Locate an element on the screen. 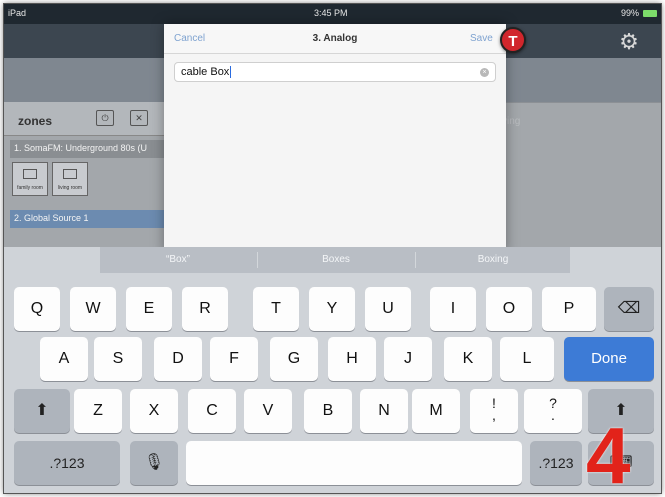  dictation-key: 🎙 is located at coordinates (154, 463).